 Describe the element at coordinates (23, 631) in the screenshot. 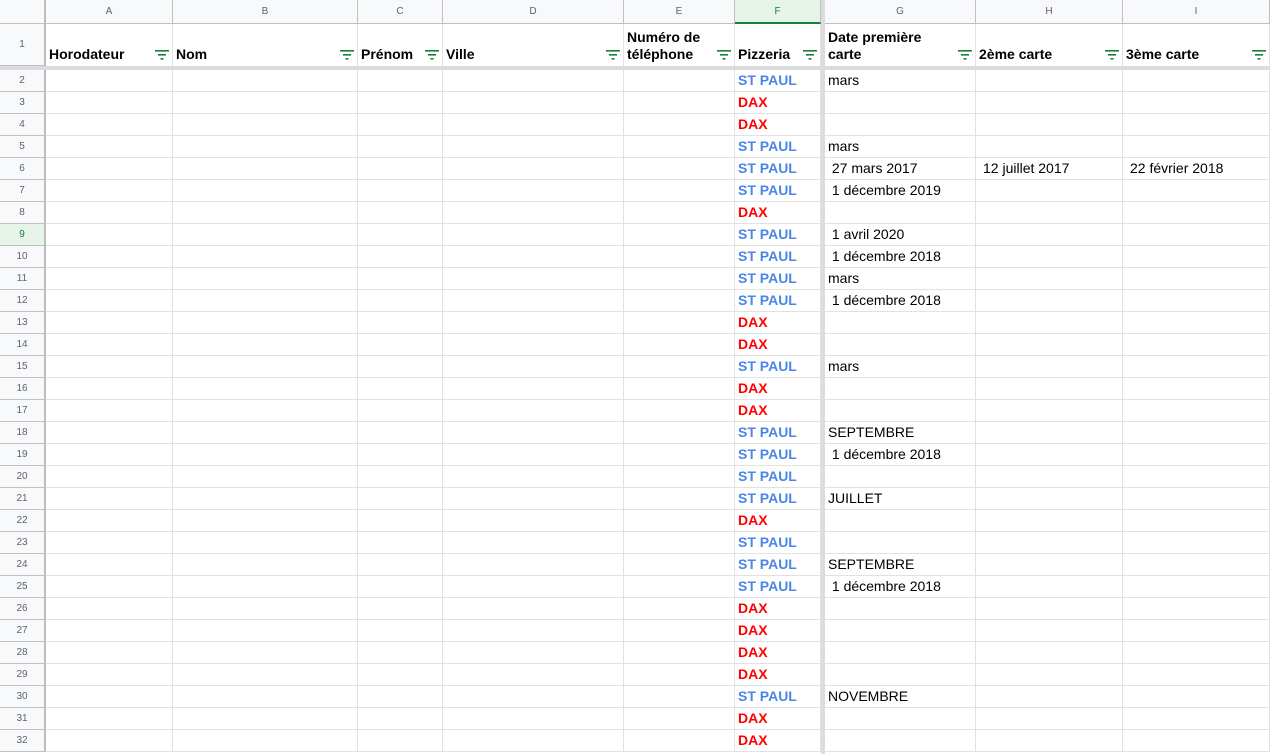

I see `row-header-27: 27` at that location.